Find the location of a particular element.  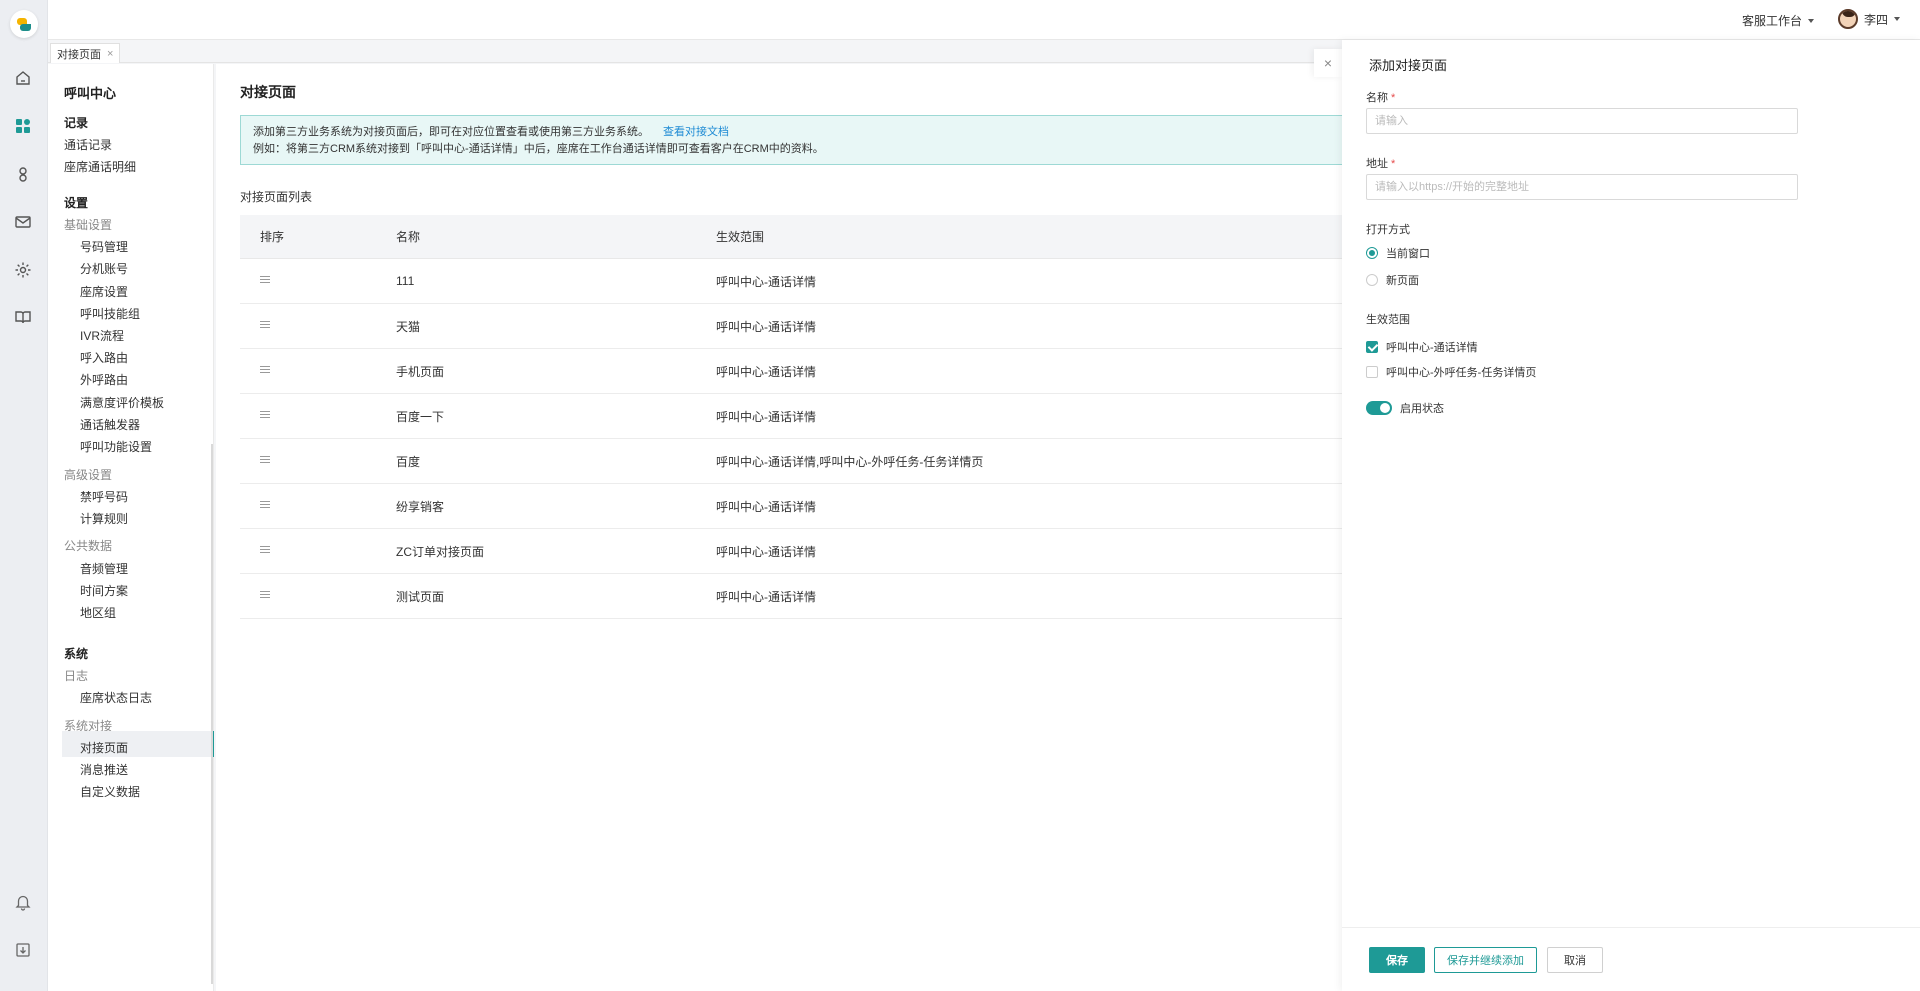

checkbox-label: 呼叫中心-通话详情 is located at coordinates (1432, 348).